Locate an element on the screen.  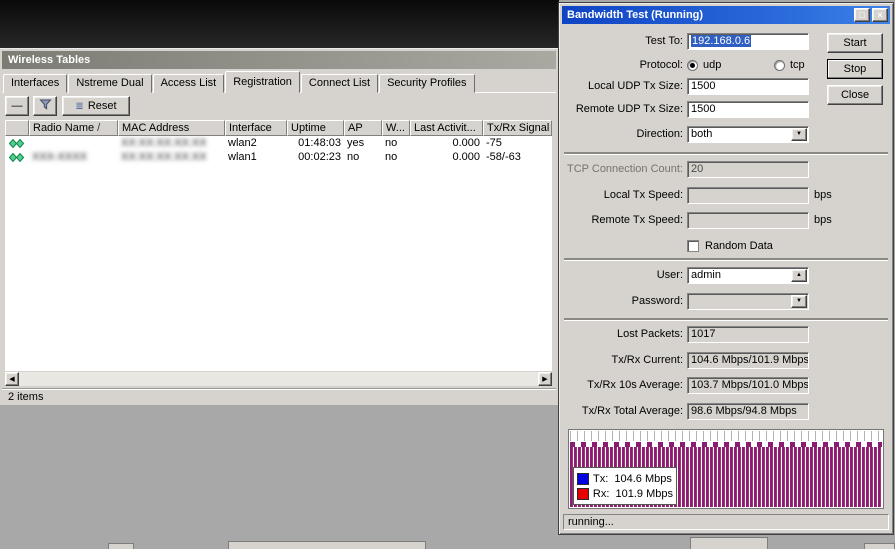
tcp-label: tcp is located at coordinates (797, 65).